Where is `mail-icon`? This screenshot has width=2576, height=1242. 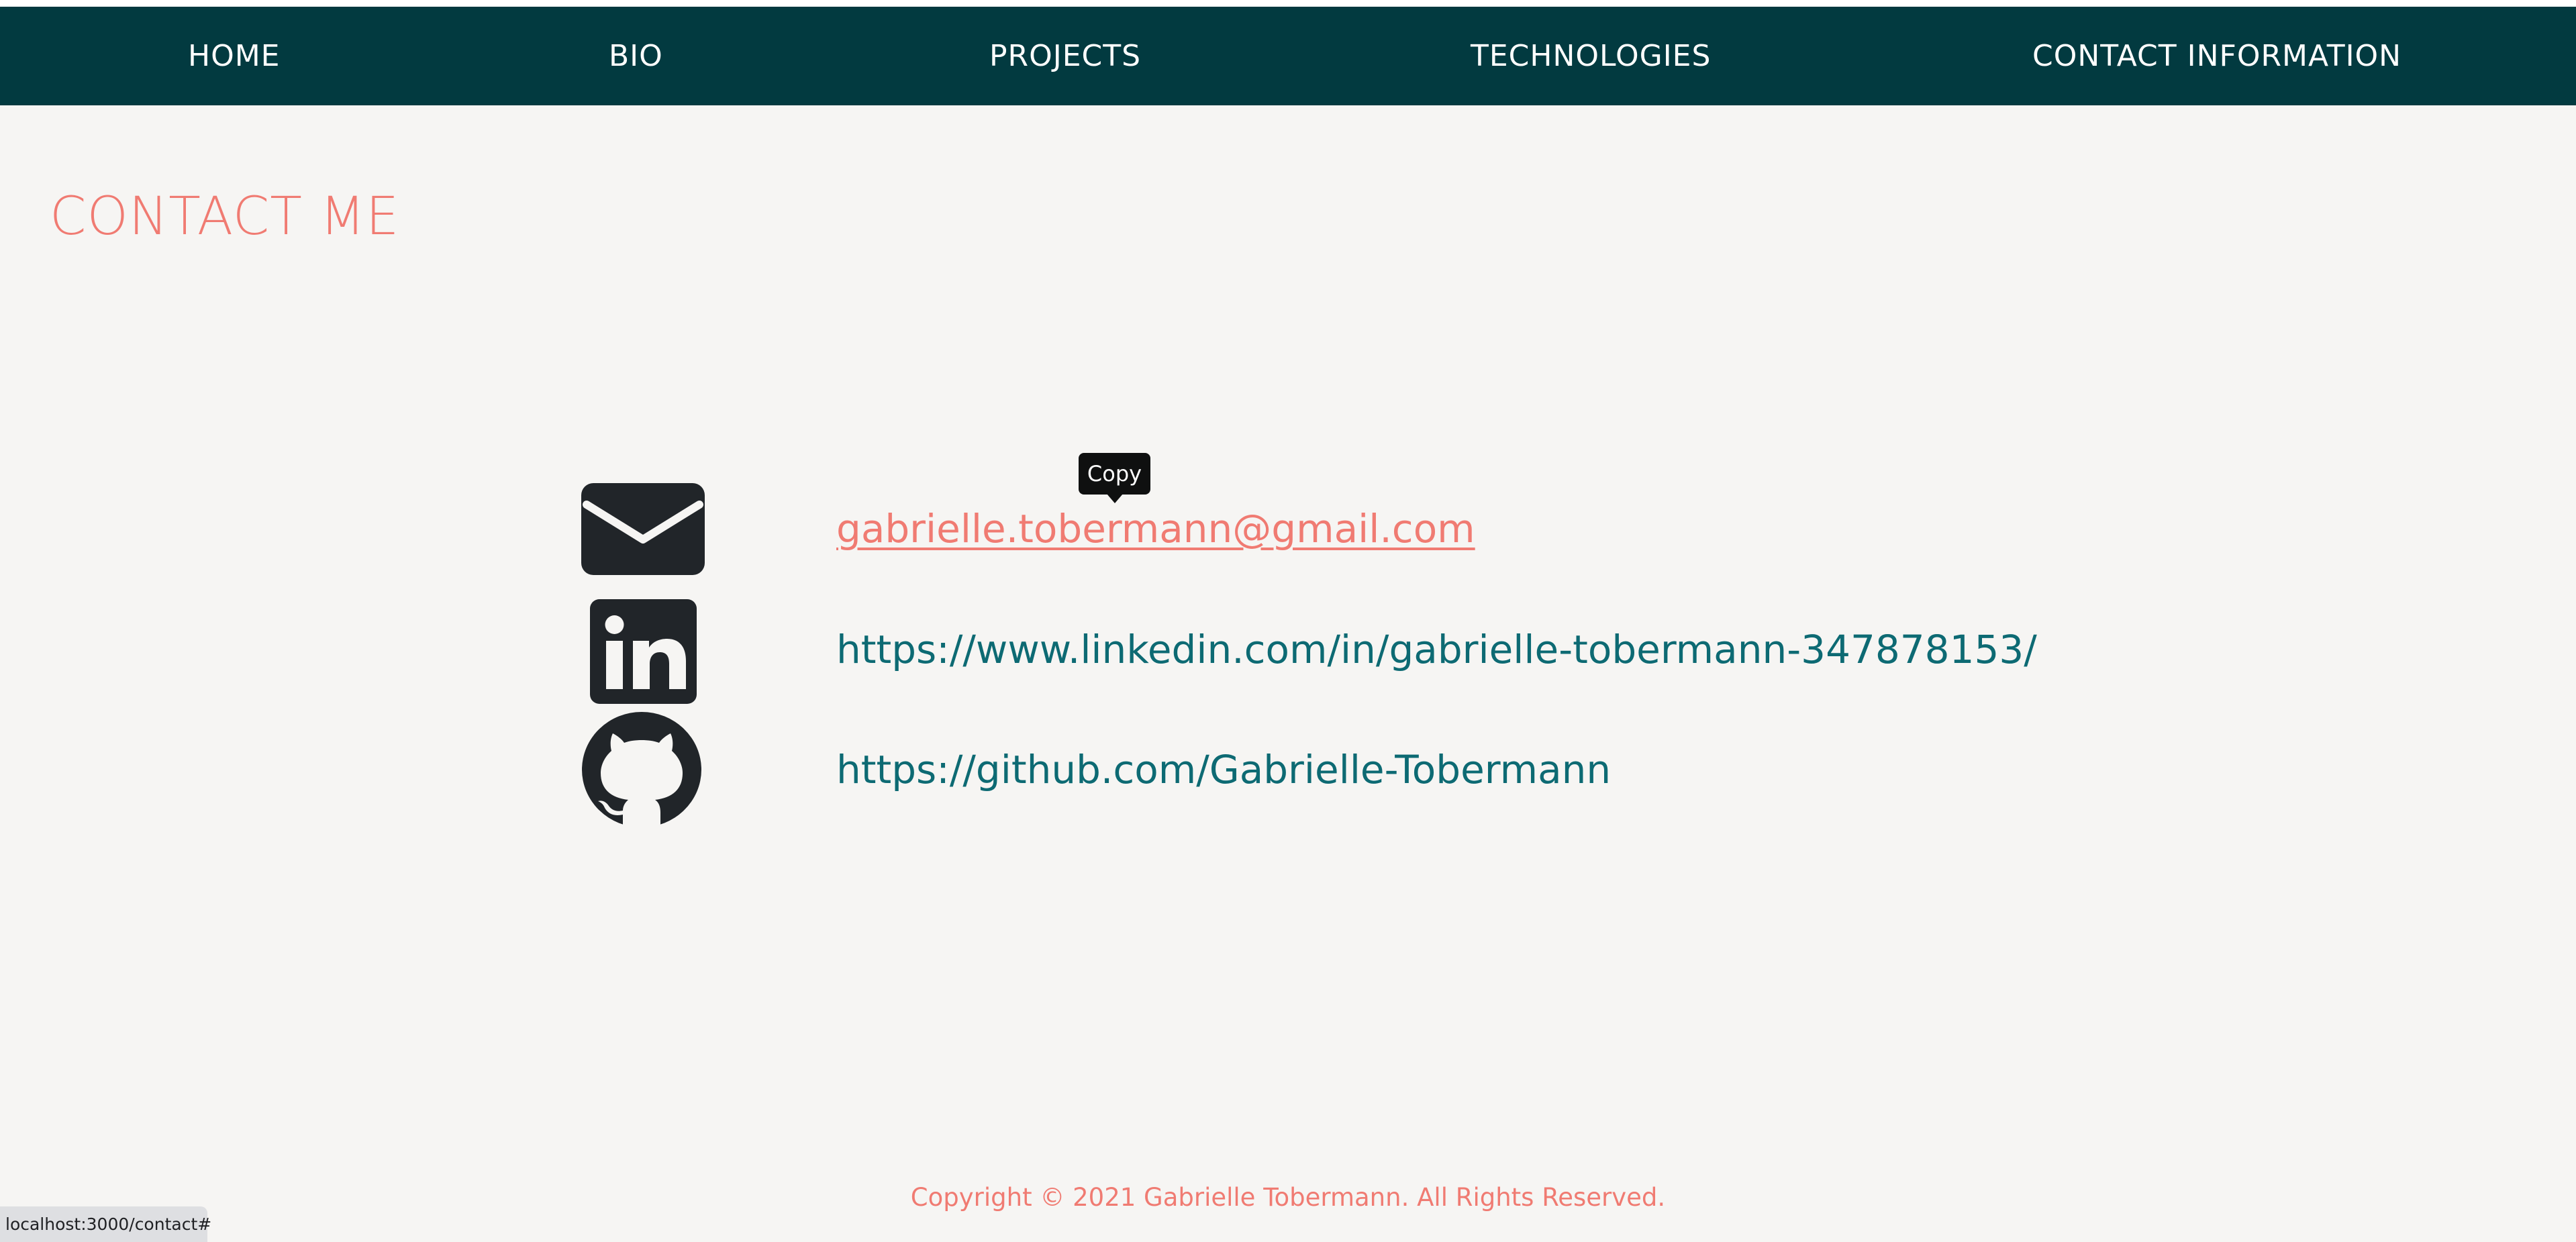 mail-icon is located at coordinates (643, 529).